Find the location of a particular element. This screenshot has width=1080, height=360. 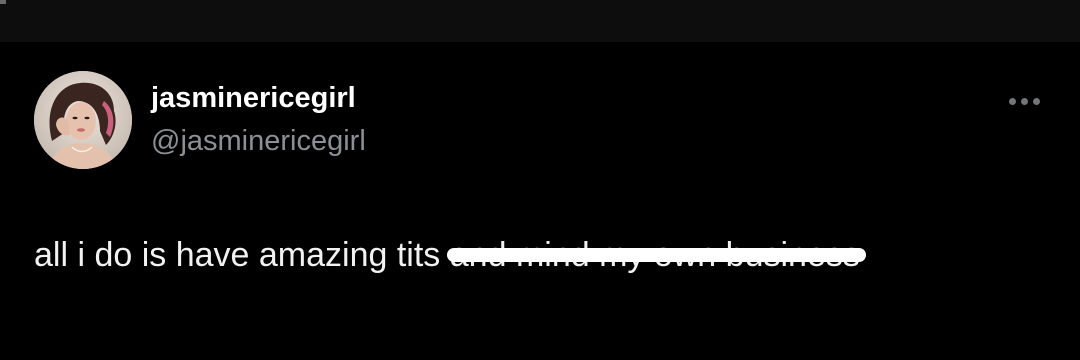

avatar is located at coordinates (83, 120).